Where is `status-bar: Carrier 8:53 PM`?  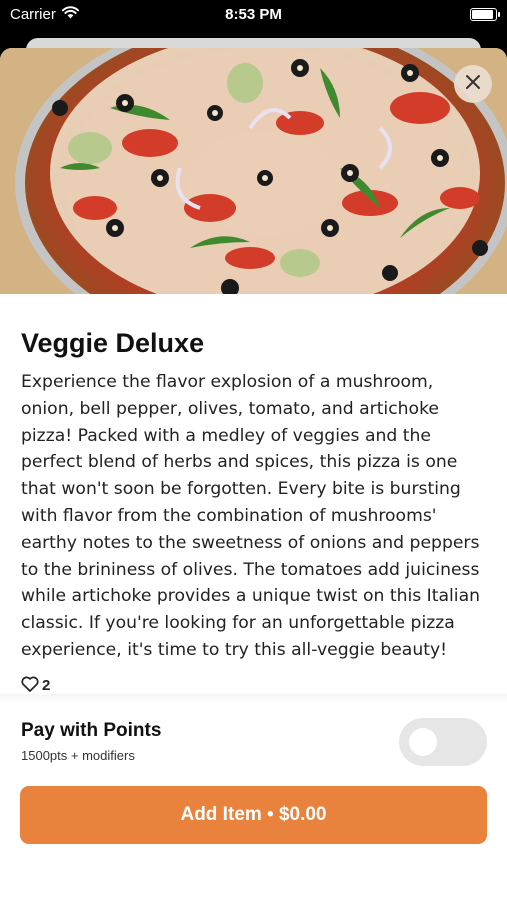 status-bar: Carrier 8:53 PM is located at coordinates (253, 15).